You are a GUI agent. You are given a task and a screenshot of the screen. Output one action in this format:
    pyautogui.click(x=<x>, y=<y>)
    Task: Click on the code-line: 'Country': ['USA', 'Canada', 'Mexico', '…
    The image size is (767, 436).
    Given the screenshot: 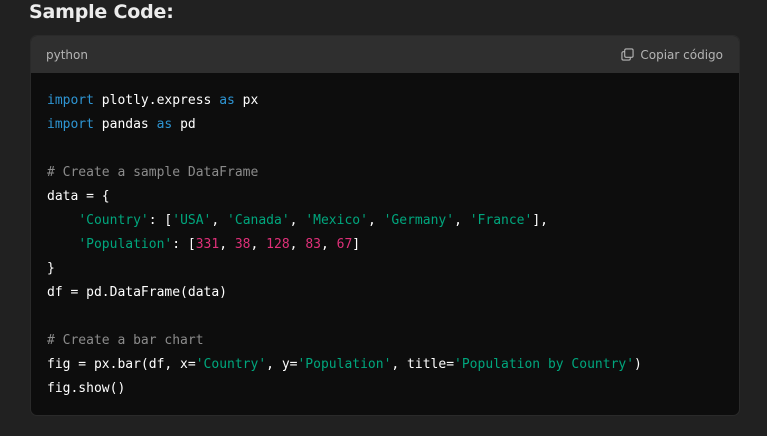 What is the action you would take?
    pyautogui.click(x=385, y=221)
    